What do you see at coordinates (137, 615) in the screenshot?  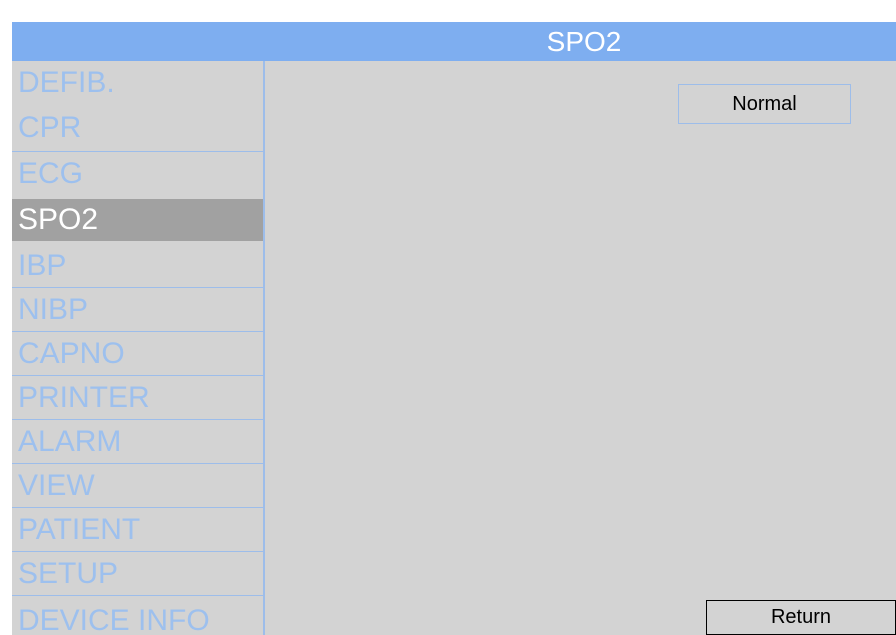 I see `sidebar-item-device-info: DEVICE INFO` at bounding box center [137, 615].